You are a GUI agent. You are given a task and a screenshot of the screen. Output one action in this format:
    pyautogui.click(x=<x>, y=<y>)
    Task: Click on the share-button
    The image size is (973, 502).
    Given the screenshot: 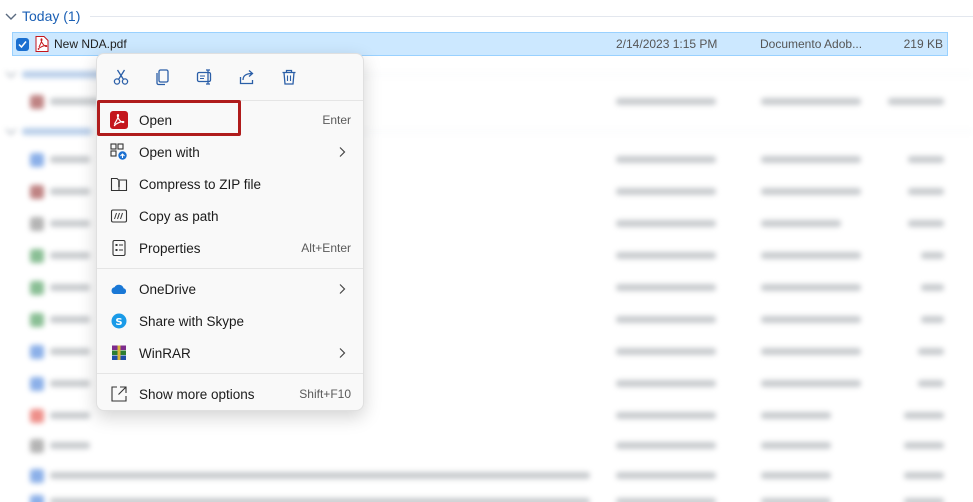 What is the action you would take?
    pyautogui.click(x=247, y=77)
    